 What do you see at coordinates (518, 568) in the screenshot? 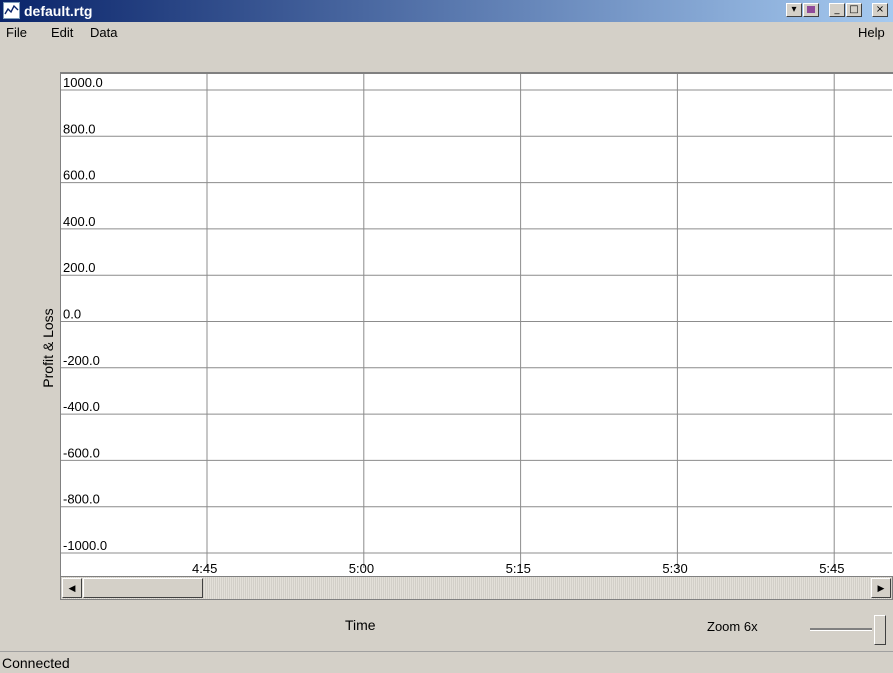
I see `x-tick-label: 5:15` at bounding box center [518, 568].